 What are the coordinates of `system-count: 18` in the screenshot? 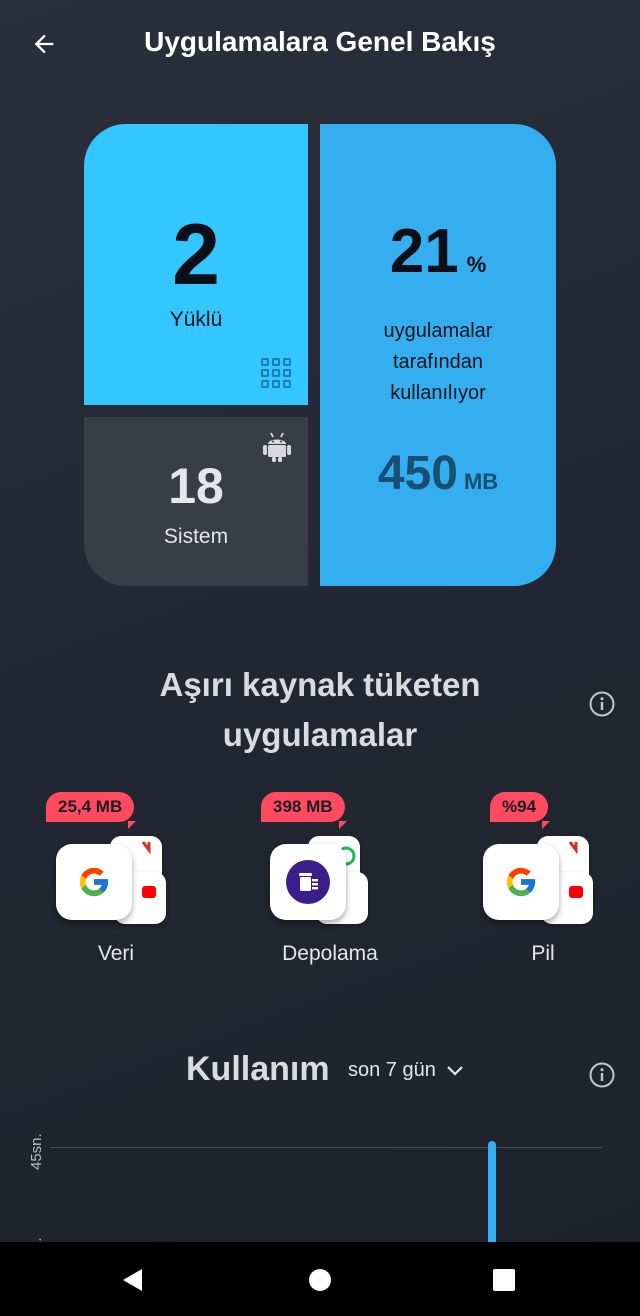 It's located at (196, 486).